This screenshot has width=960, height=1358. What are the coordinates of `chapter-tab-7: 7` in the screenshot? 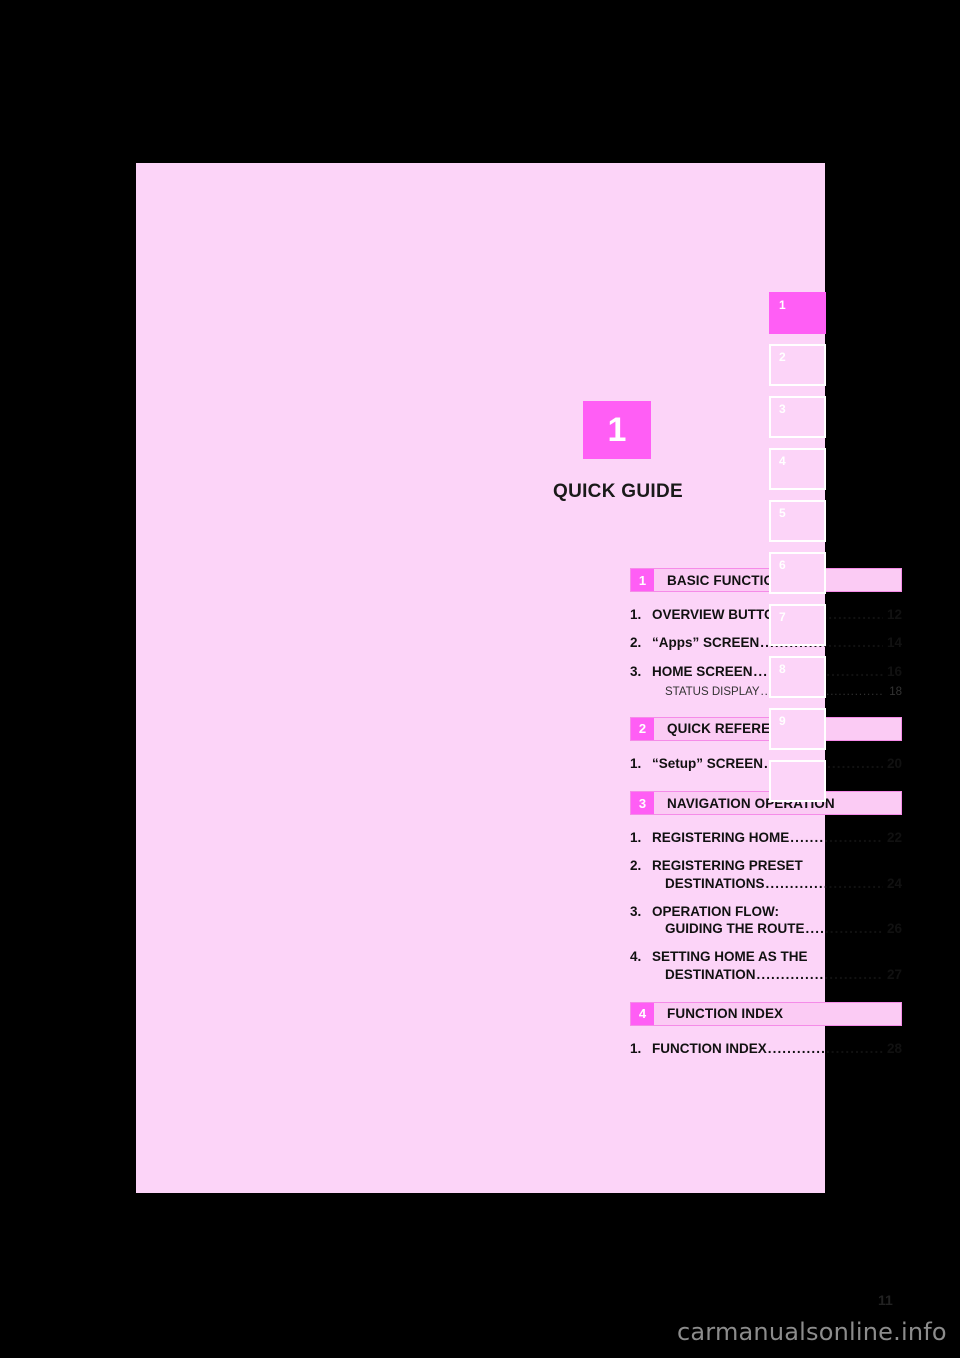 It's located at (797, 625).